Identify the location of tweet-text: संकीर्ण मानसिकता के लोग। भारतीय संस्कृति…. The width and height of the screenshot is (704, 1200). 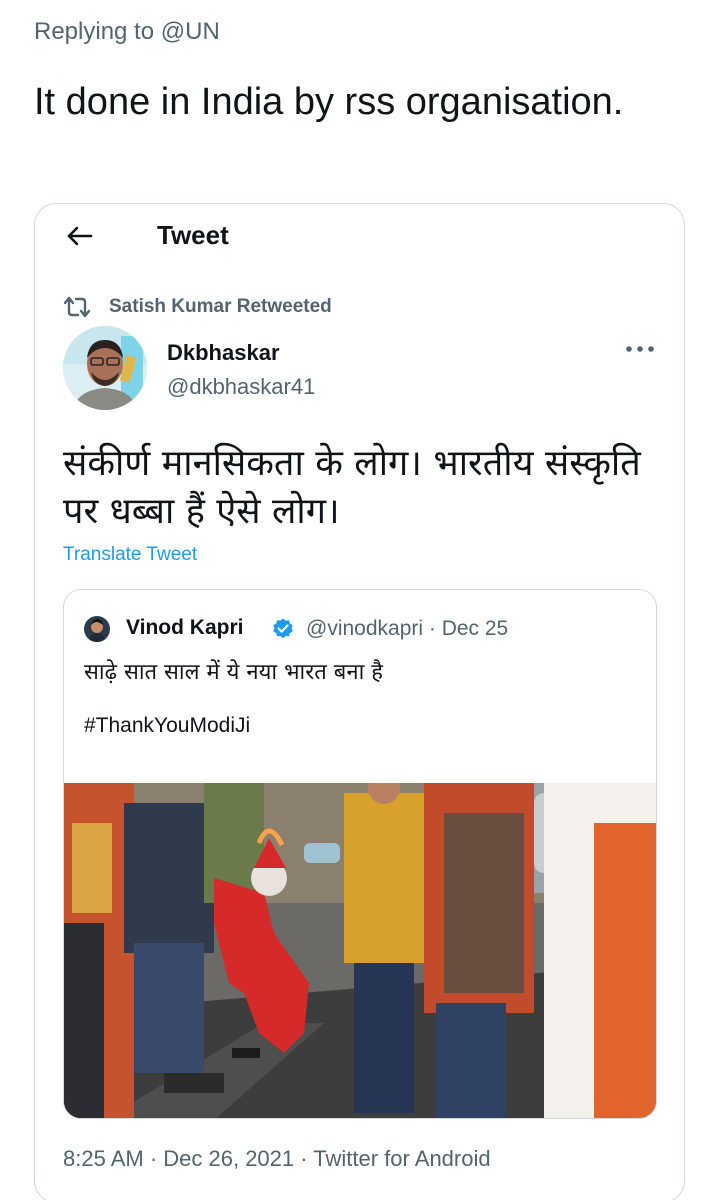
(352, 487).